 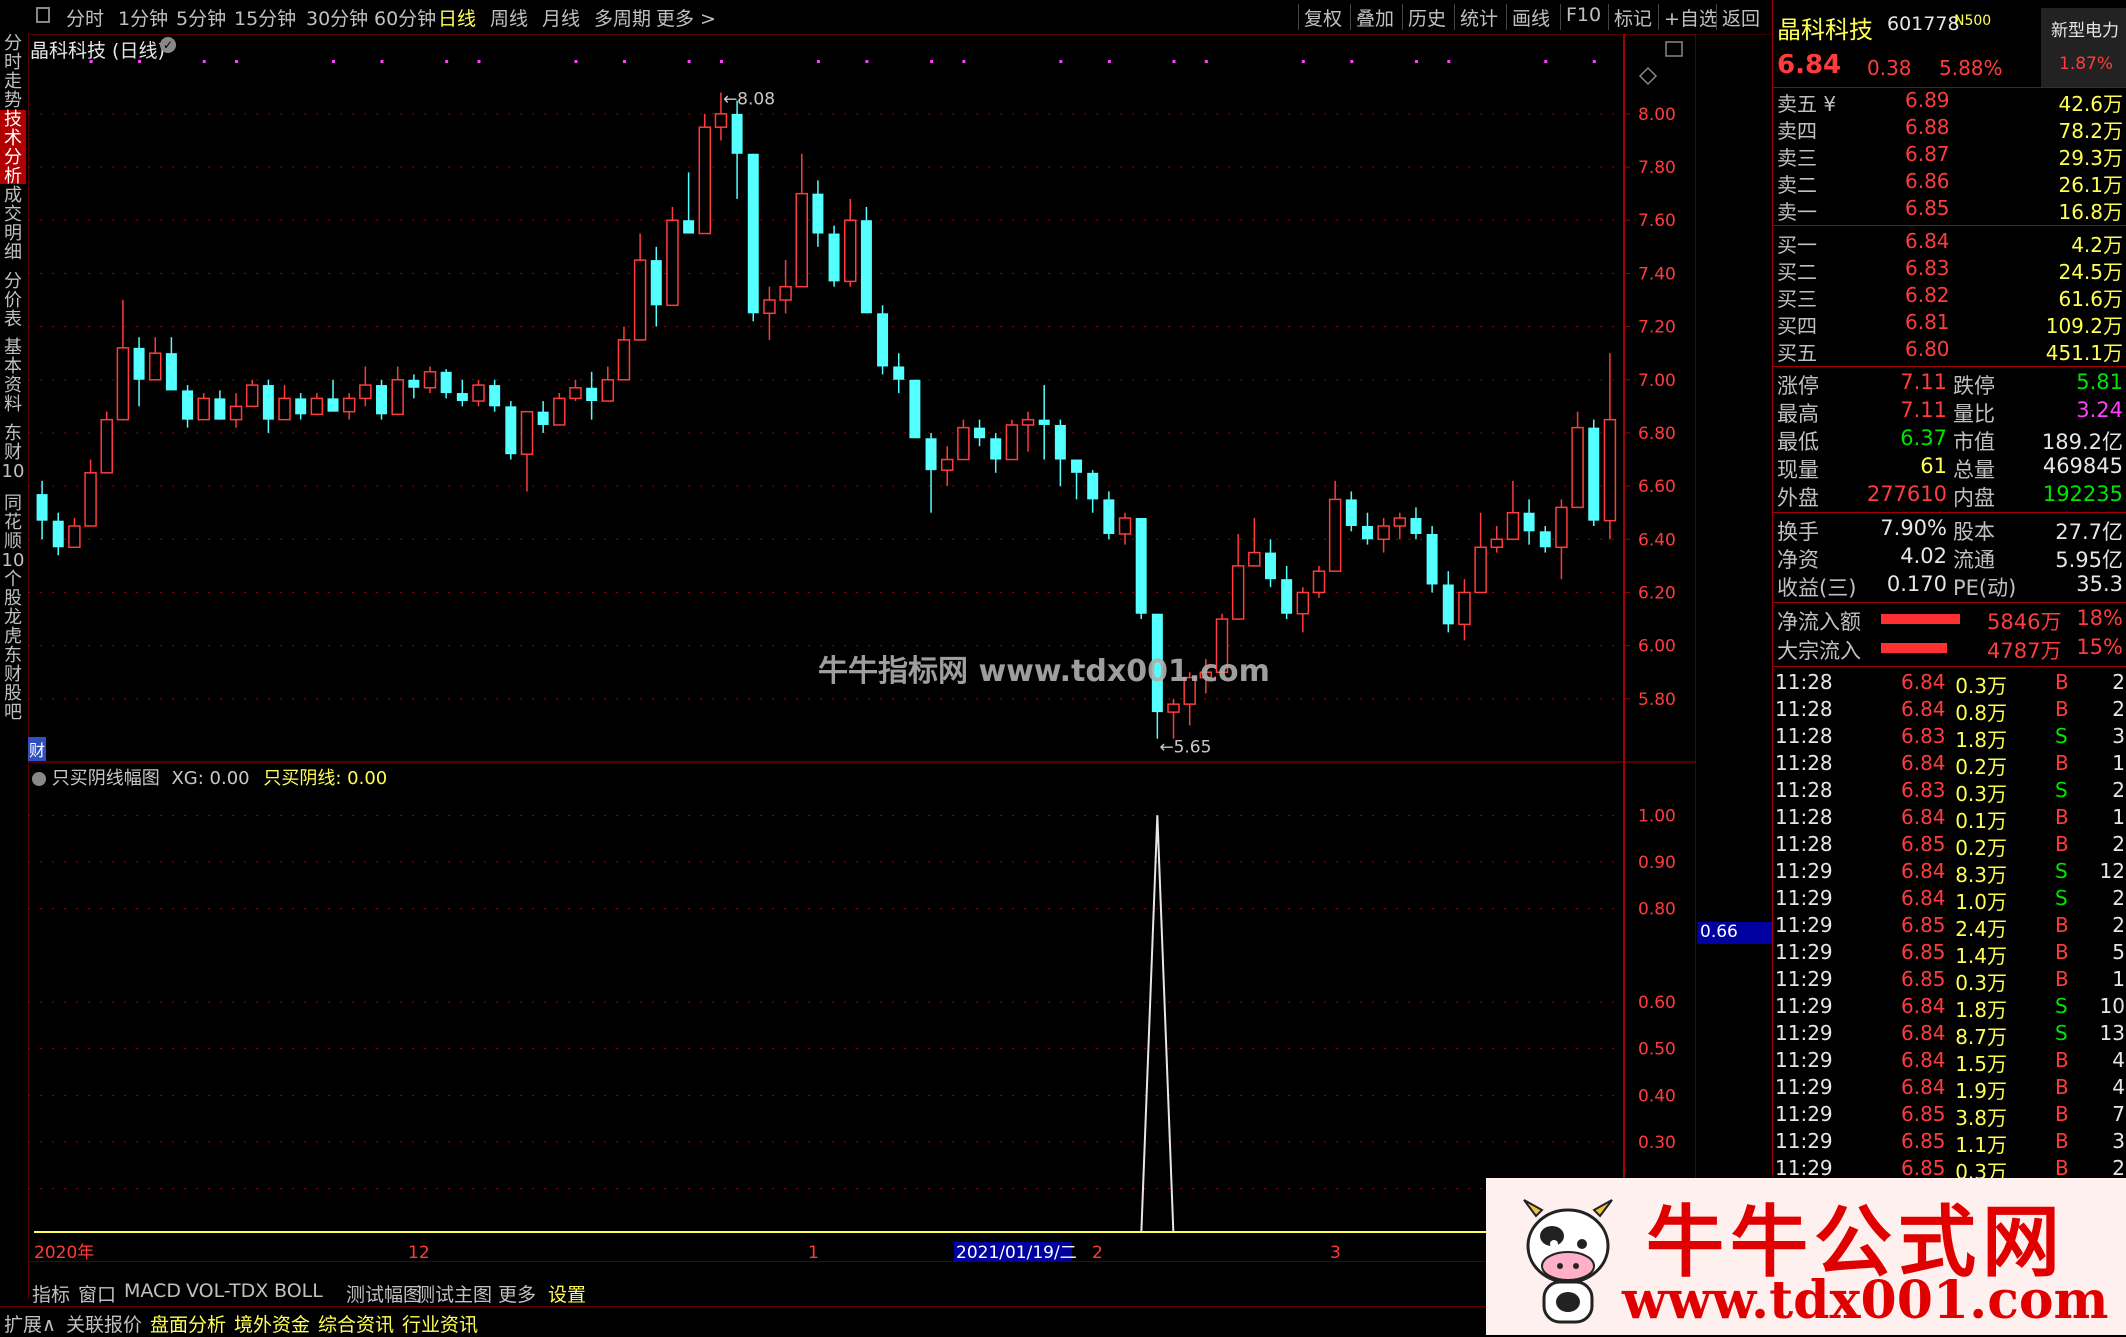 What do you see at coordinates (1335, 1252) in the screenshot?
I see `x-axis-label: 3` at bounding box center [1335, 1252].